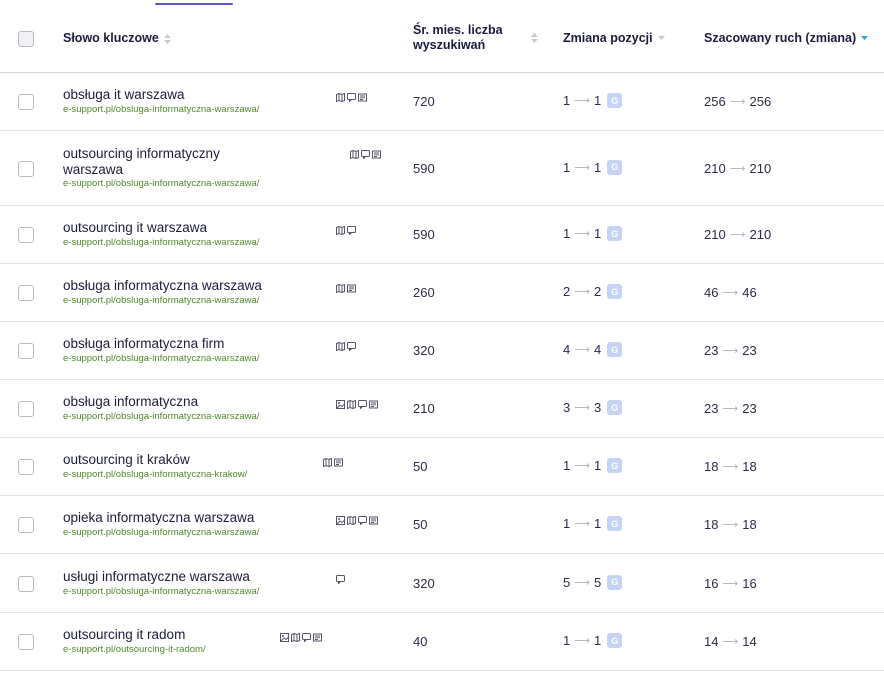 Image resolution: width=884 pixels, height=673 pixels. Describe the element at coordinates (284, 638) in the screenshot. I see `image-icon` at that location.